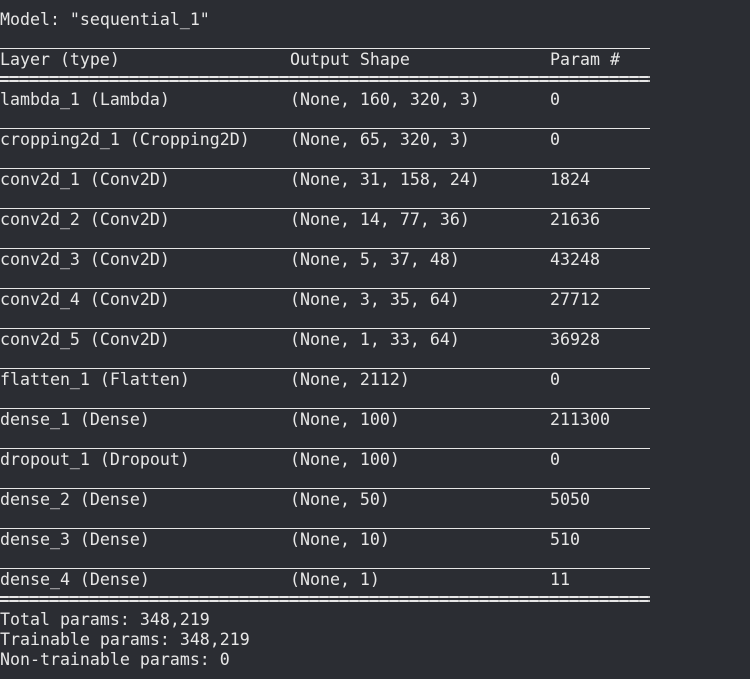  I want to click on layer-name: conv2d_3 (Conv2D), so click(85, 259).